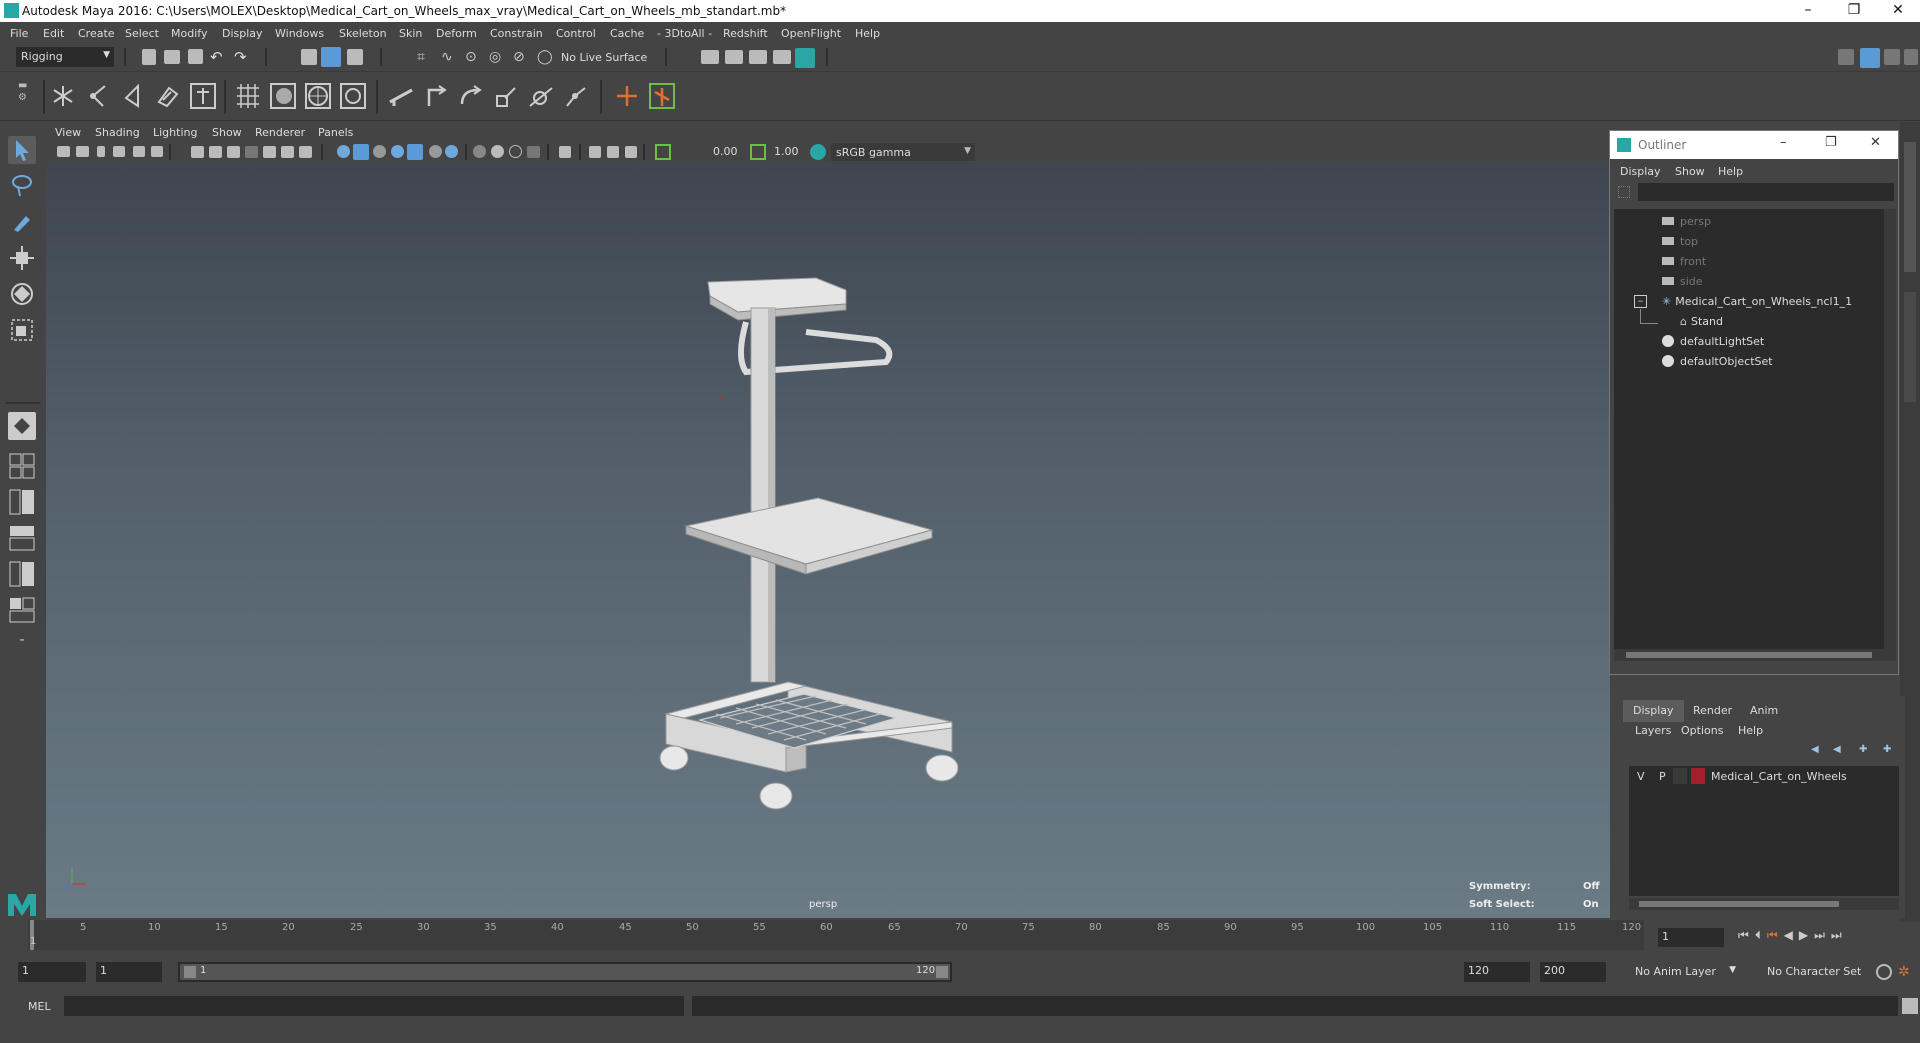 Image resolution: width=1920 pixels, height=1043 pixels. What do you see at coordinates (1680, 241) in the screenshot?
I see `list-item: top` at bounding box center [1680, 241].